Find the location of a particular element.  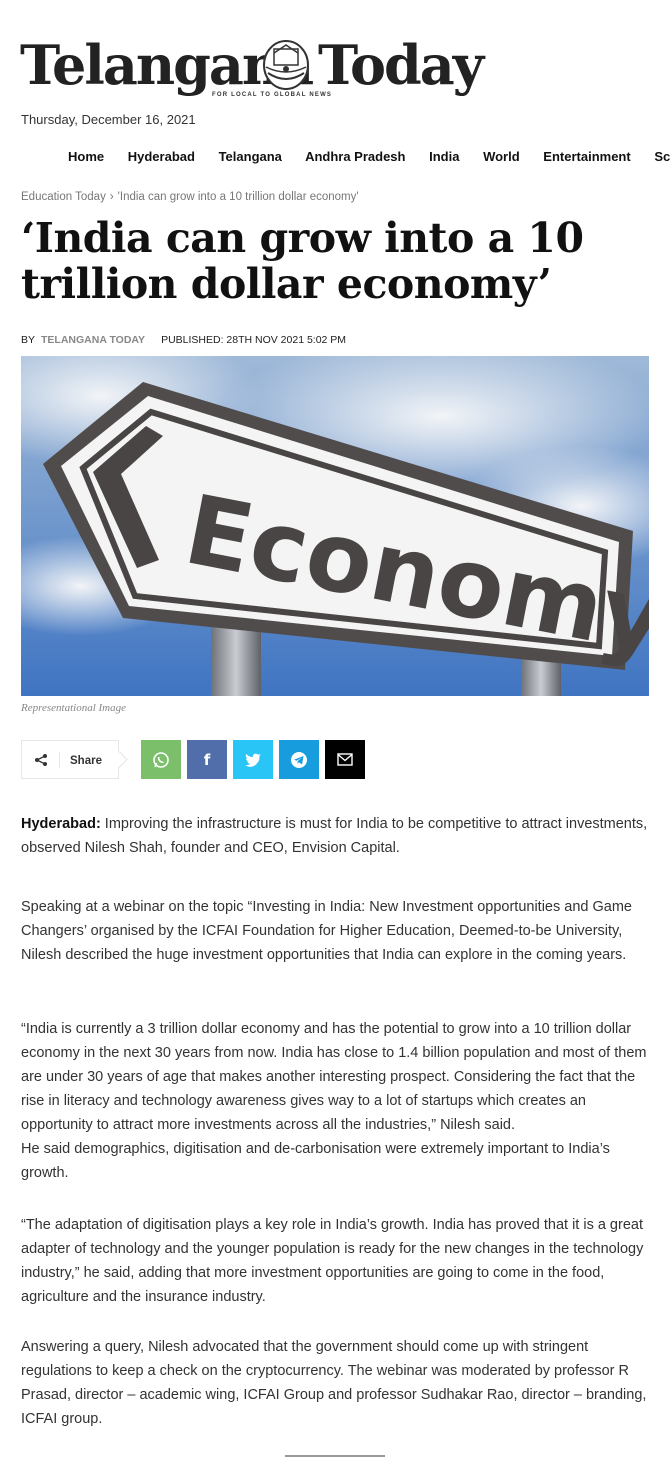

emblem-icon is located at coordinates (286, 65).